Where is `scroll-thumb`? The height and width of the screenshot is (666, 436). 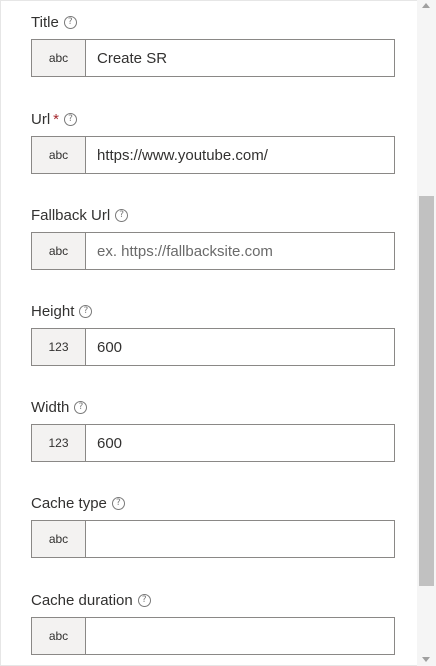
scroll-thumb is located at coordinates (426, 391).